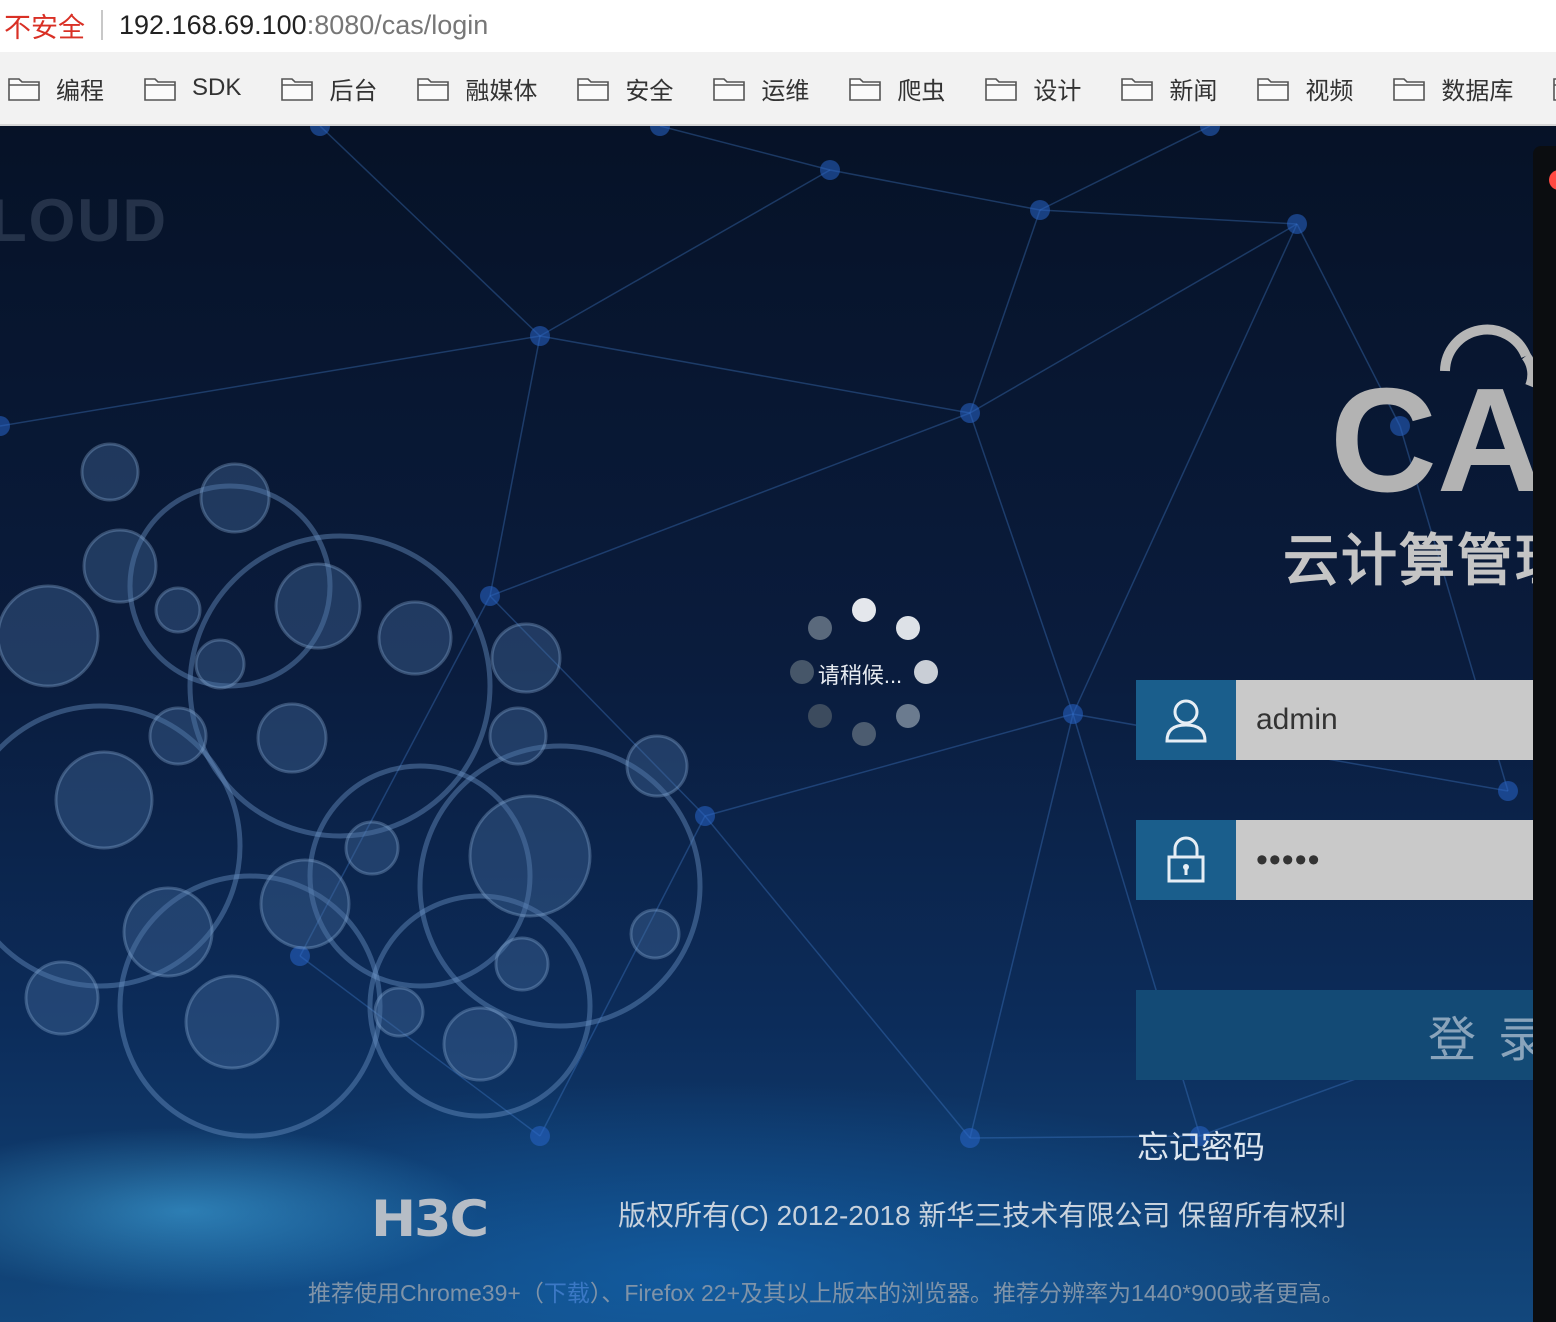 This screenshot has height=1322, width=1556. I want to click on bookmark-label: 安全, so click(649, 91).